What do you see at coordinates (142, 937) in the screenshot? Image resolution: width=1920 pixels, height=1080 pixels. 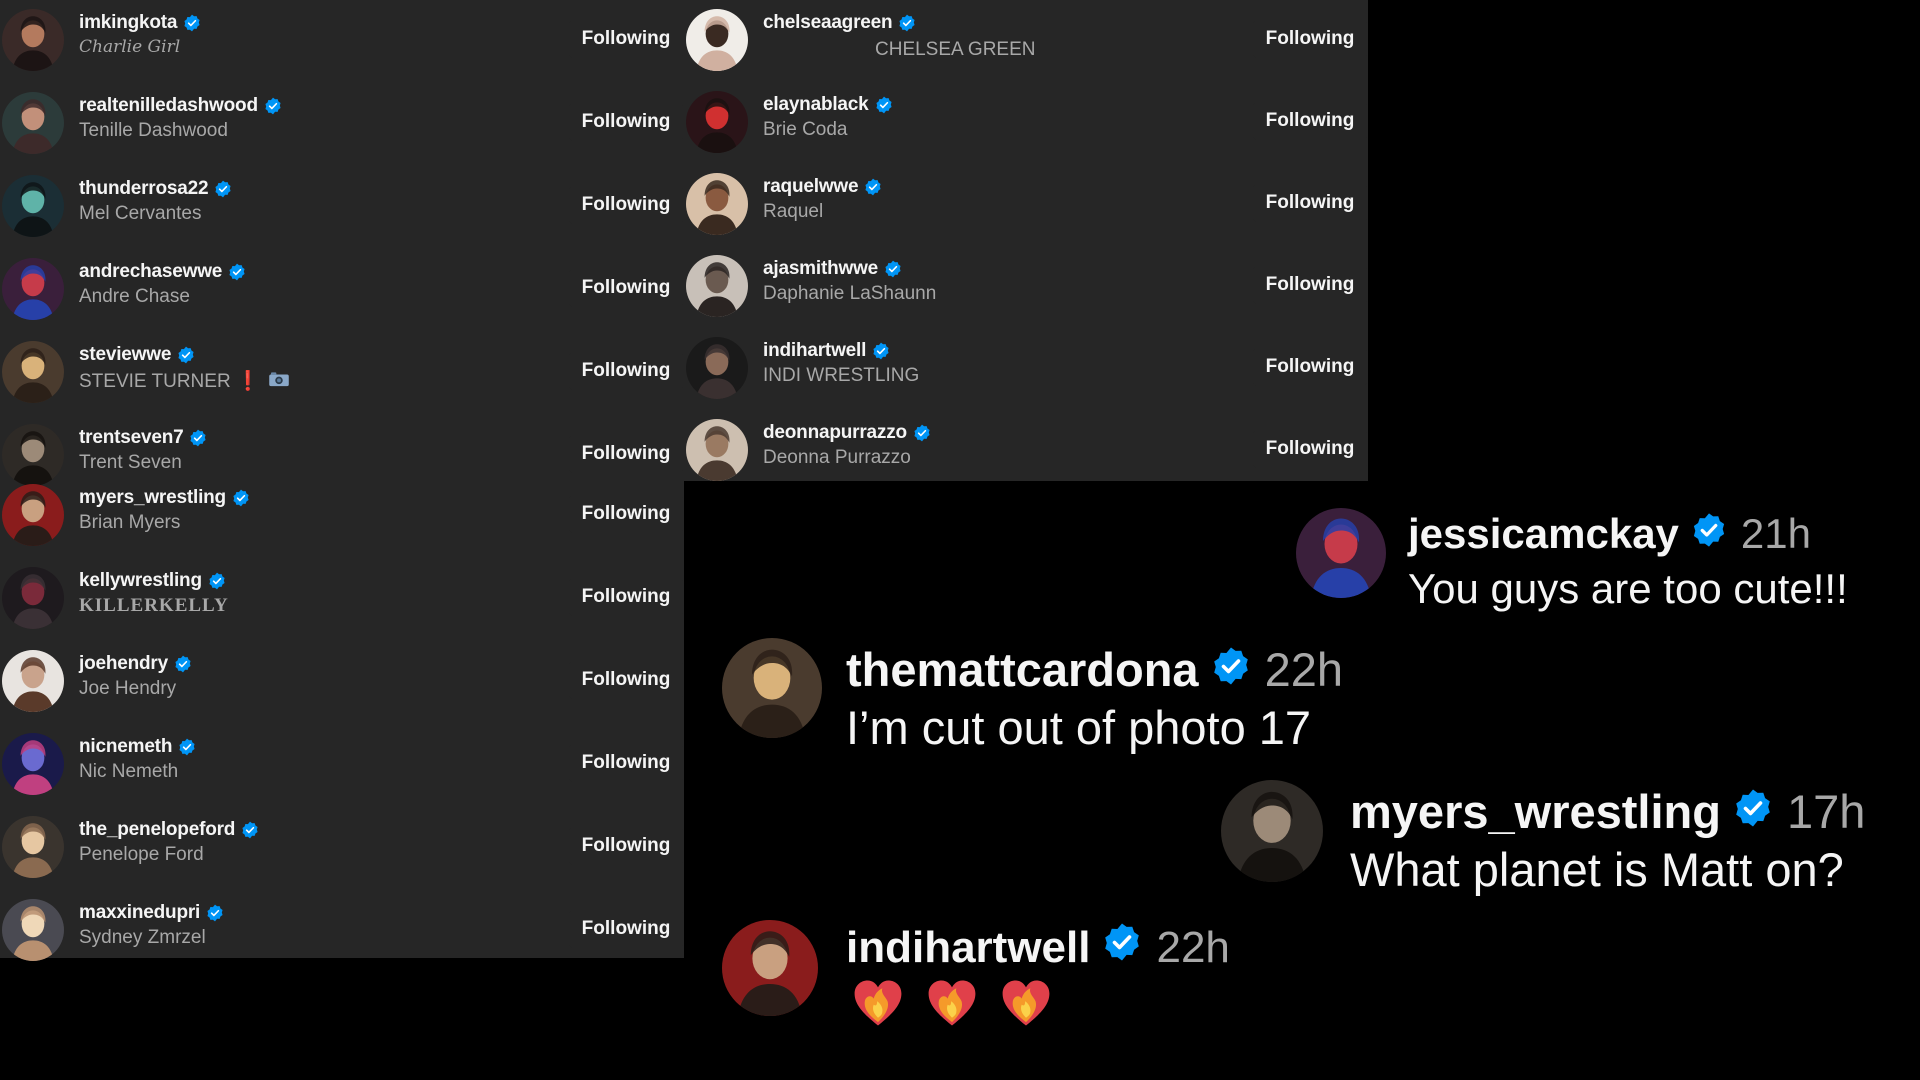 I see `display-name: Sydney Zmrzel` at bounding box center [142, 937].